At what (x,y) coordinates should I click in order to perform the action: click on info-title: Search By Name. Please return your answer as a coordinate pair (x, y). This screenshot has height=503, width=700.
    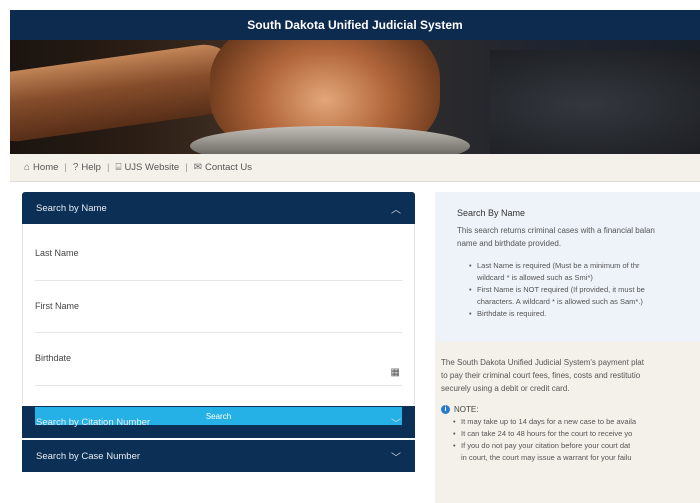
    Looking at the image, I should click on (491, 213).